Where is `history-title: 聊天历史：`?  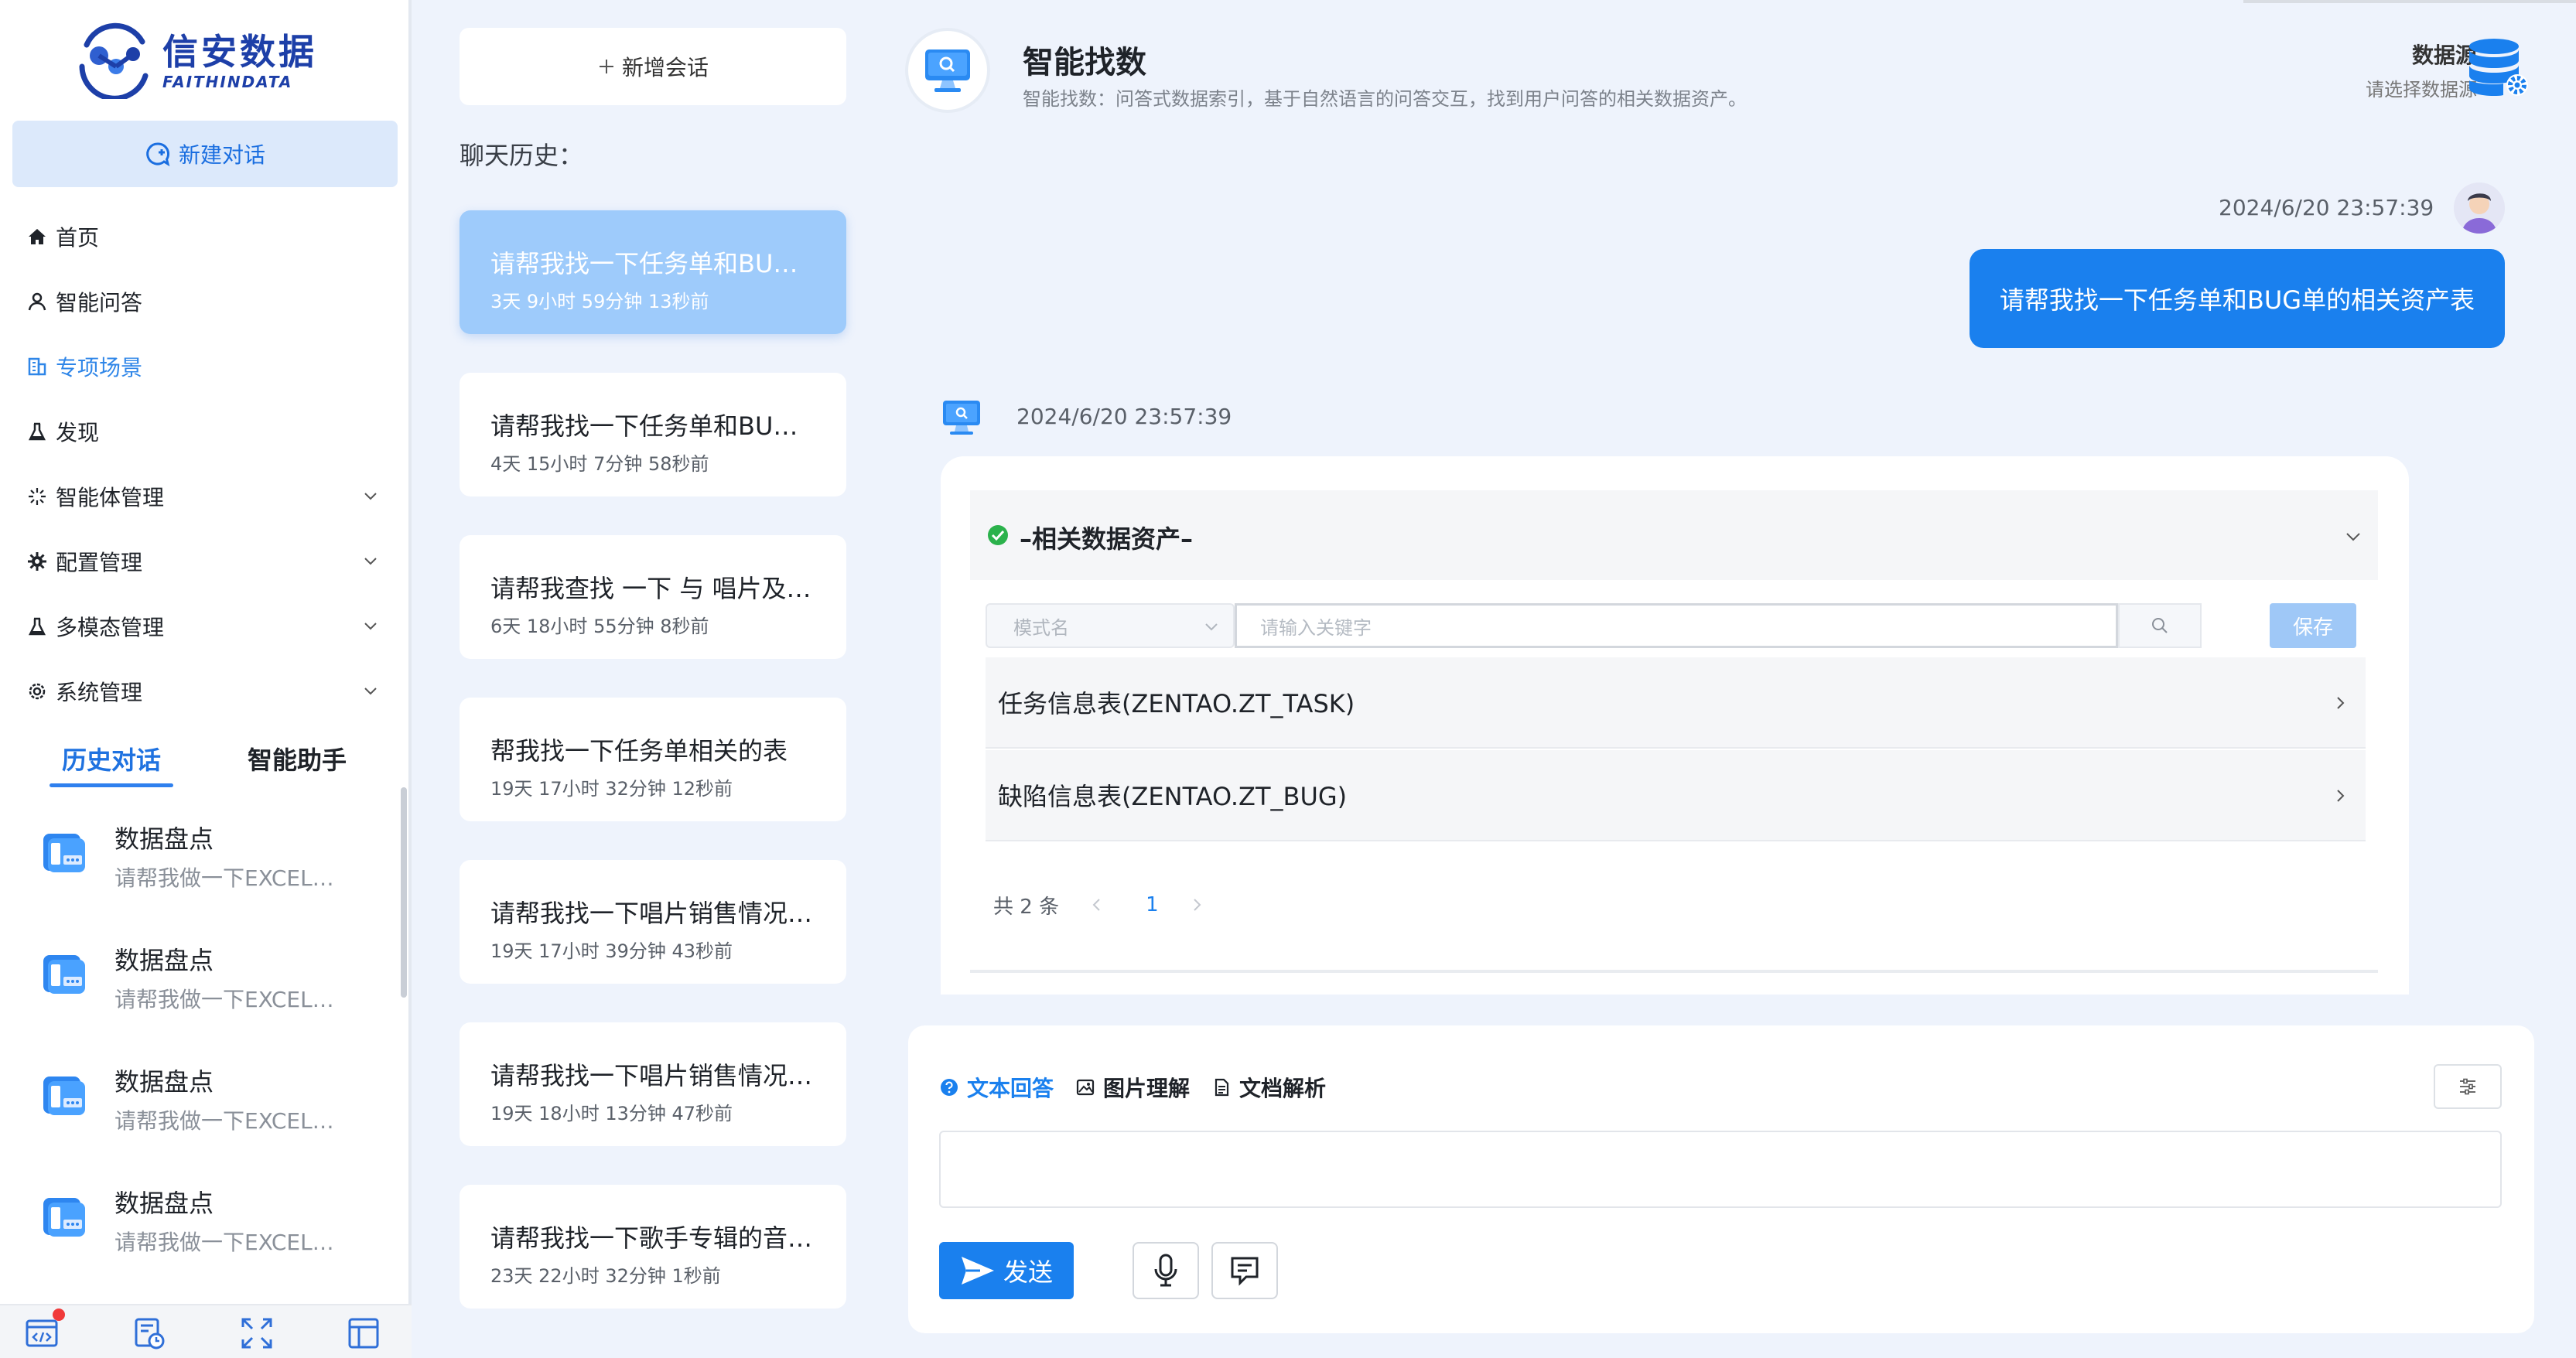 history-title: 聊天历史： is located at coordinates (522, 155).